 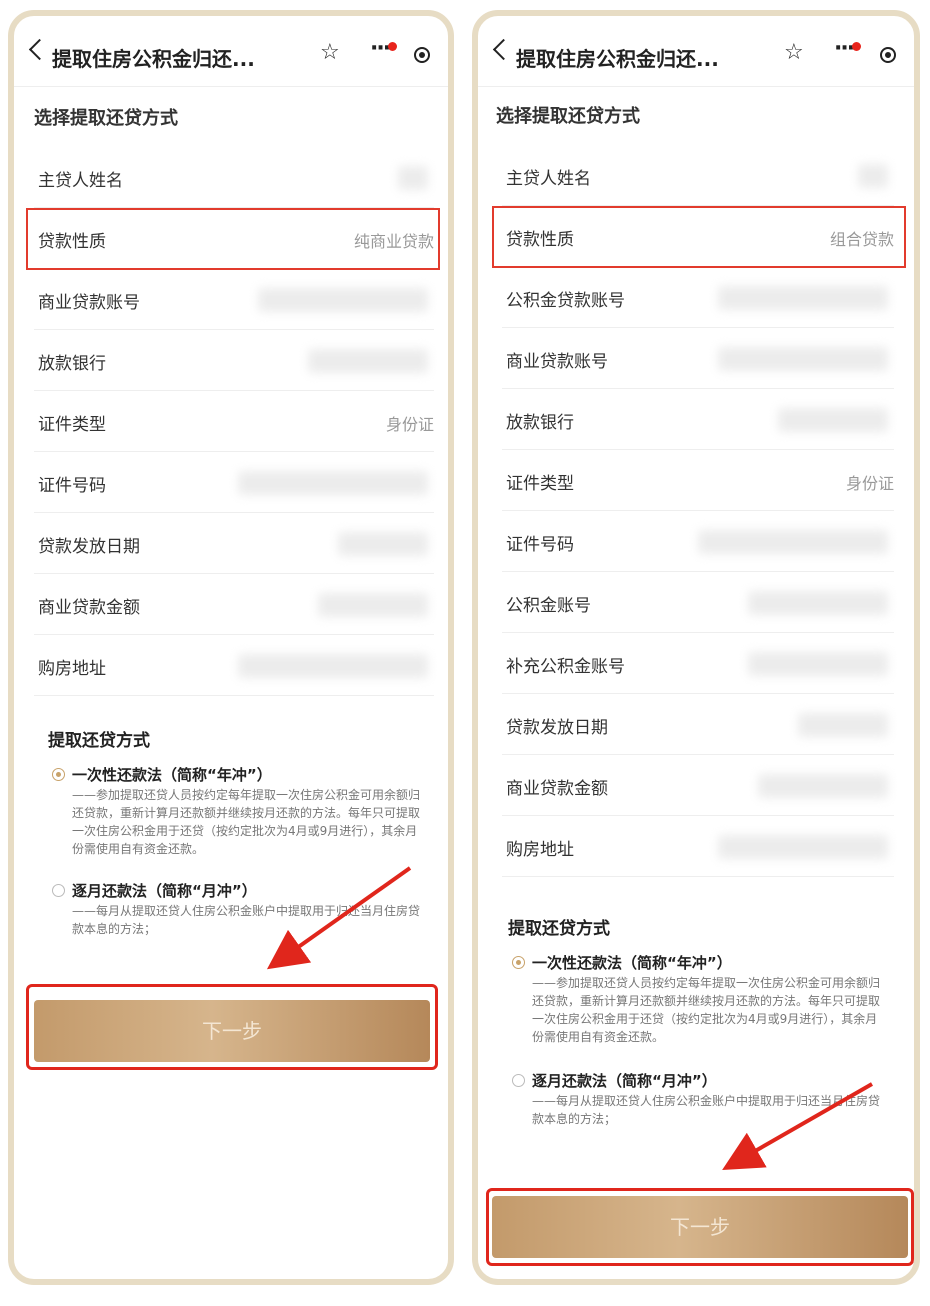 I want to click on field-label: 公积金贷款账号, so click(x=565, y=301).